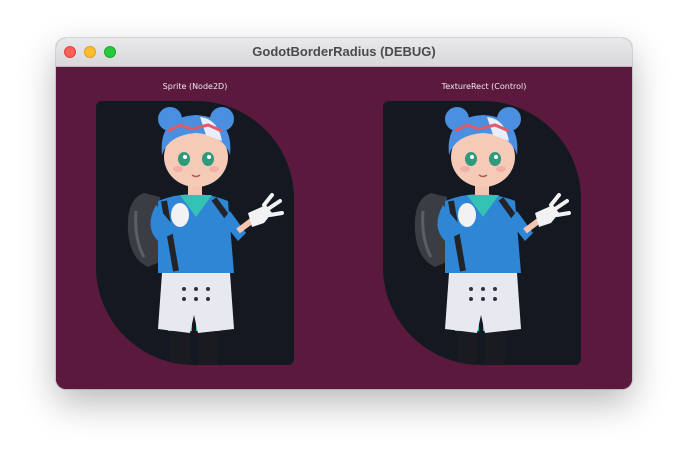  I want to click on title-bar: GodotBorderRadius (DEBUG), so click(344, 52).